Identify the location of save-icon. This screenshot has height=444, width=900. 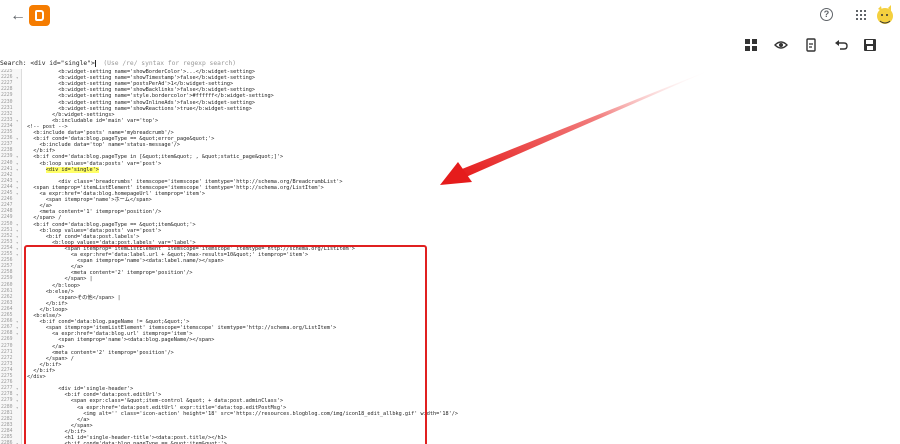
(870, 45).